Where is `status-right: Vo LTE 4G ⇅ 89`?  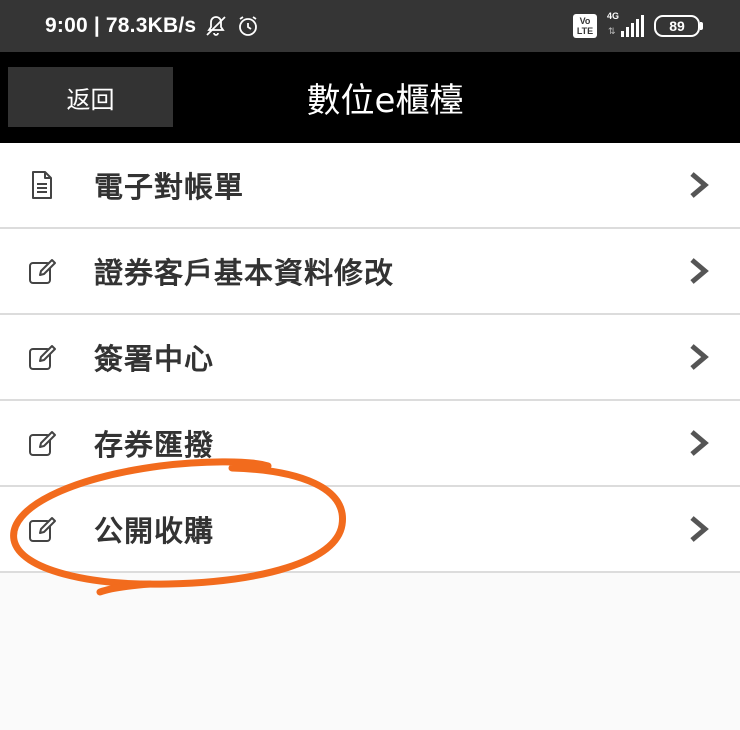 status-right: Vo LTE 4G ⇅ 89 is located at coordinates (638, 26).